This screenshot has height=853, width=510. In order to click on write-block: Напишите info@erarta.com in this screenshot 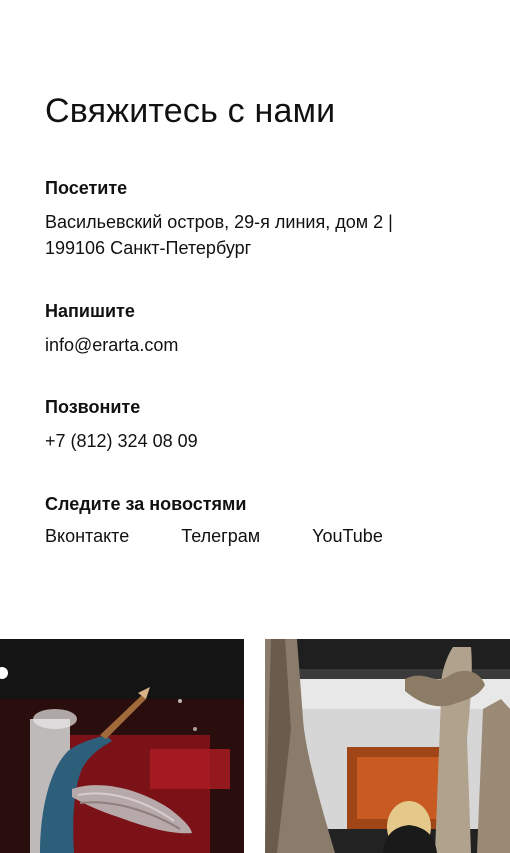, I will do `click(265, 329)`.